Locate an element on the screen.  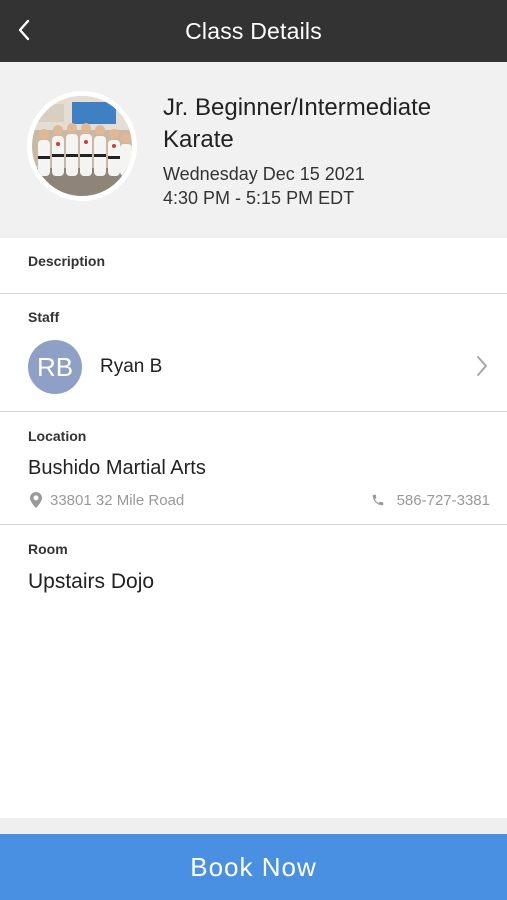
avatar: RB is located at coordinates (55, 367).